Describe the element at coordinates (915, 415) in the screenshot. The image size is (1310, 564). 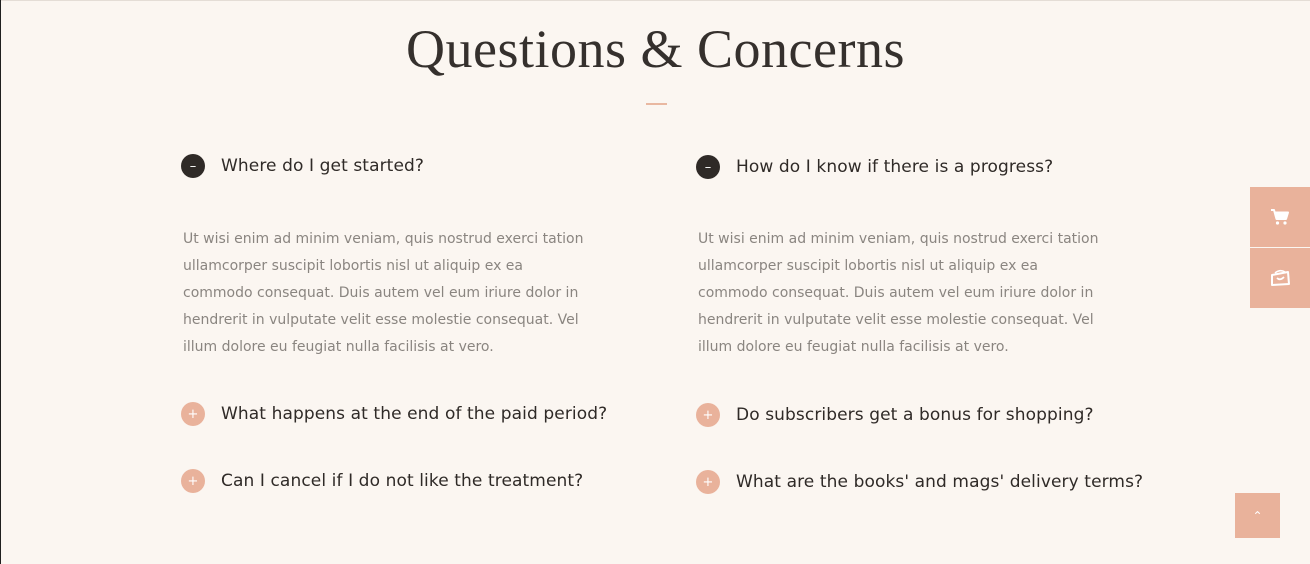
I see `faq-question: Do subscribers get a bonus for shopping?` at that location.